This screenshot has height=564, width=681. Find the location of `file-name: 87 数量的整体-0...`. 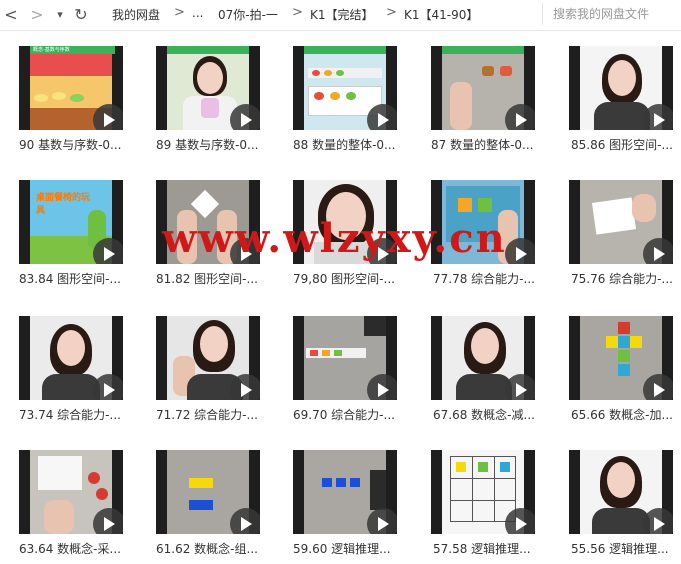

file-name: 87 数量的整体-0... is located at coordinates (482, 145).